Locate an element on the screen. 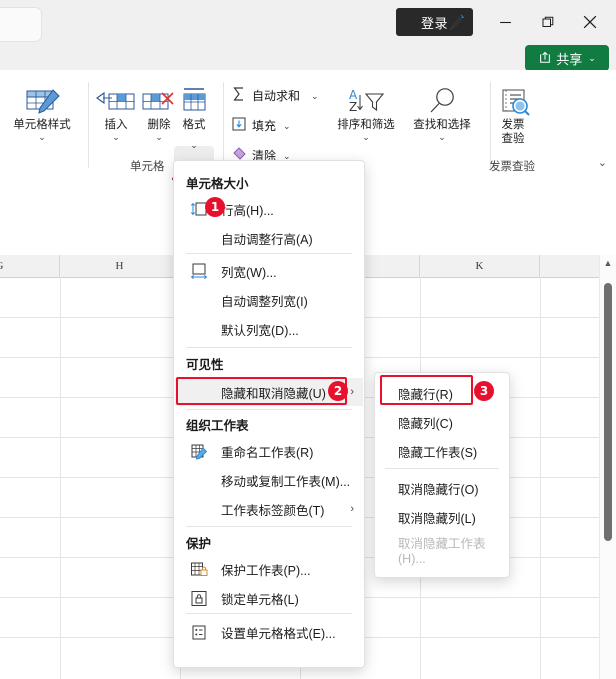 The width and height of the screenshot is (616, 679). submenu-item-unhide-rows: 取消隐藏行(O) is located at coordinates (442, 488).